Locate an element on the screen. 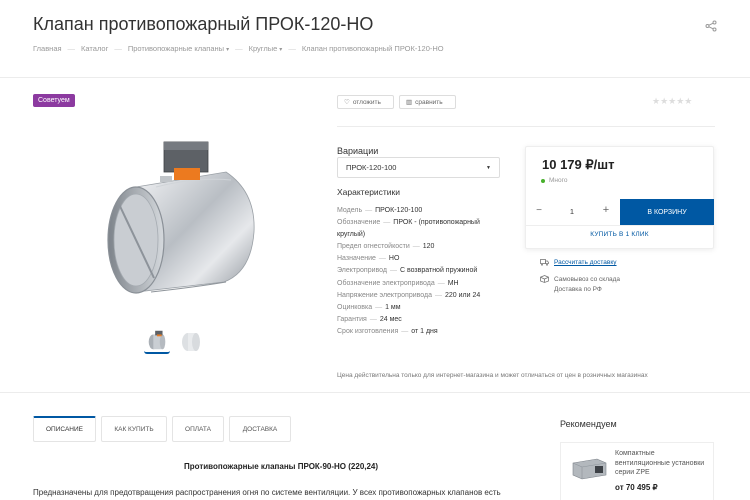 The image size is (750, 500). section-divider is located at coordinates (375, 392).